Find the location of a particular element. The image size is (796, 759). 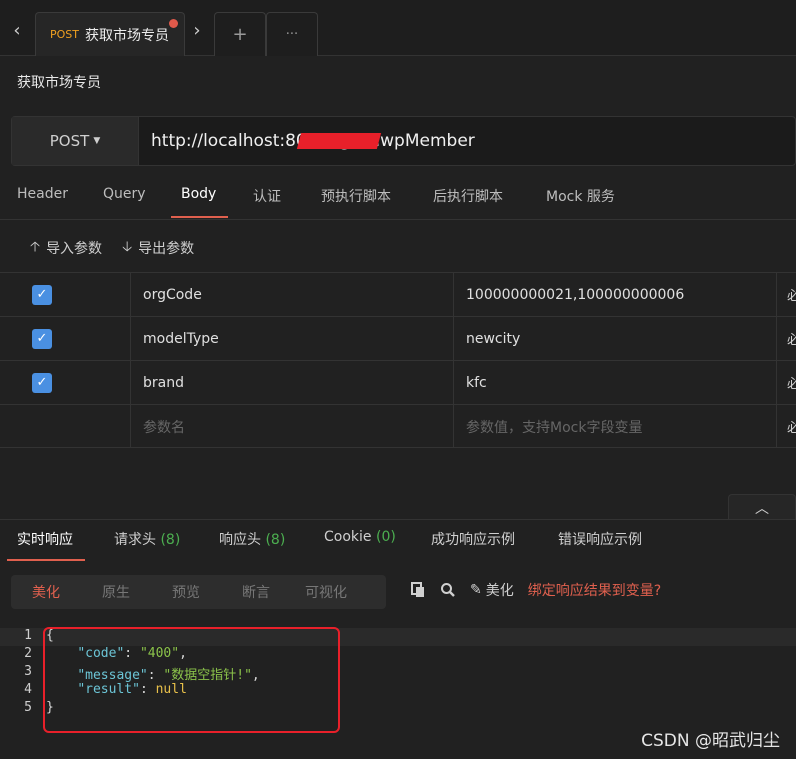

tab-label: 响应头 is located at coordinates (240, 540).